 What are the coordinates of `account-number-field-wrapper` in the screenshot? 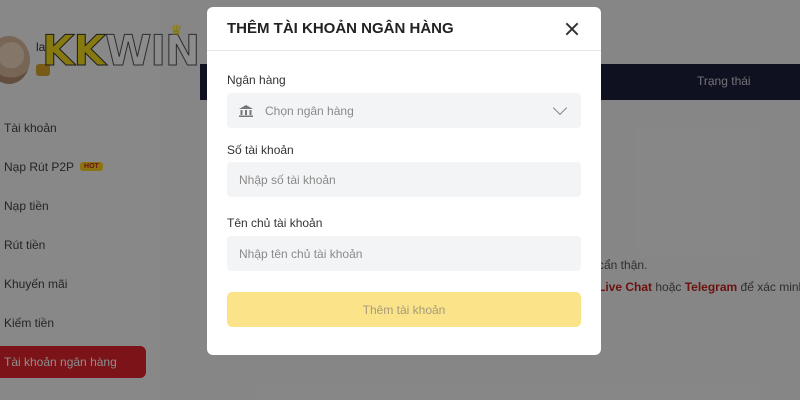 It's located at (404, 179).